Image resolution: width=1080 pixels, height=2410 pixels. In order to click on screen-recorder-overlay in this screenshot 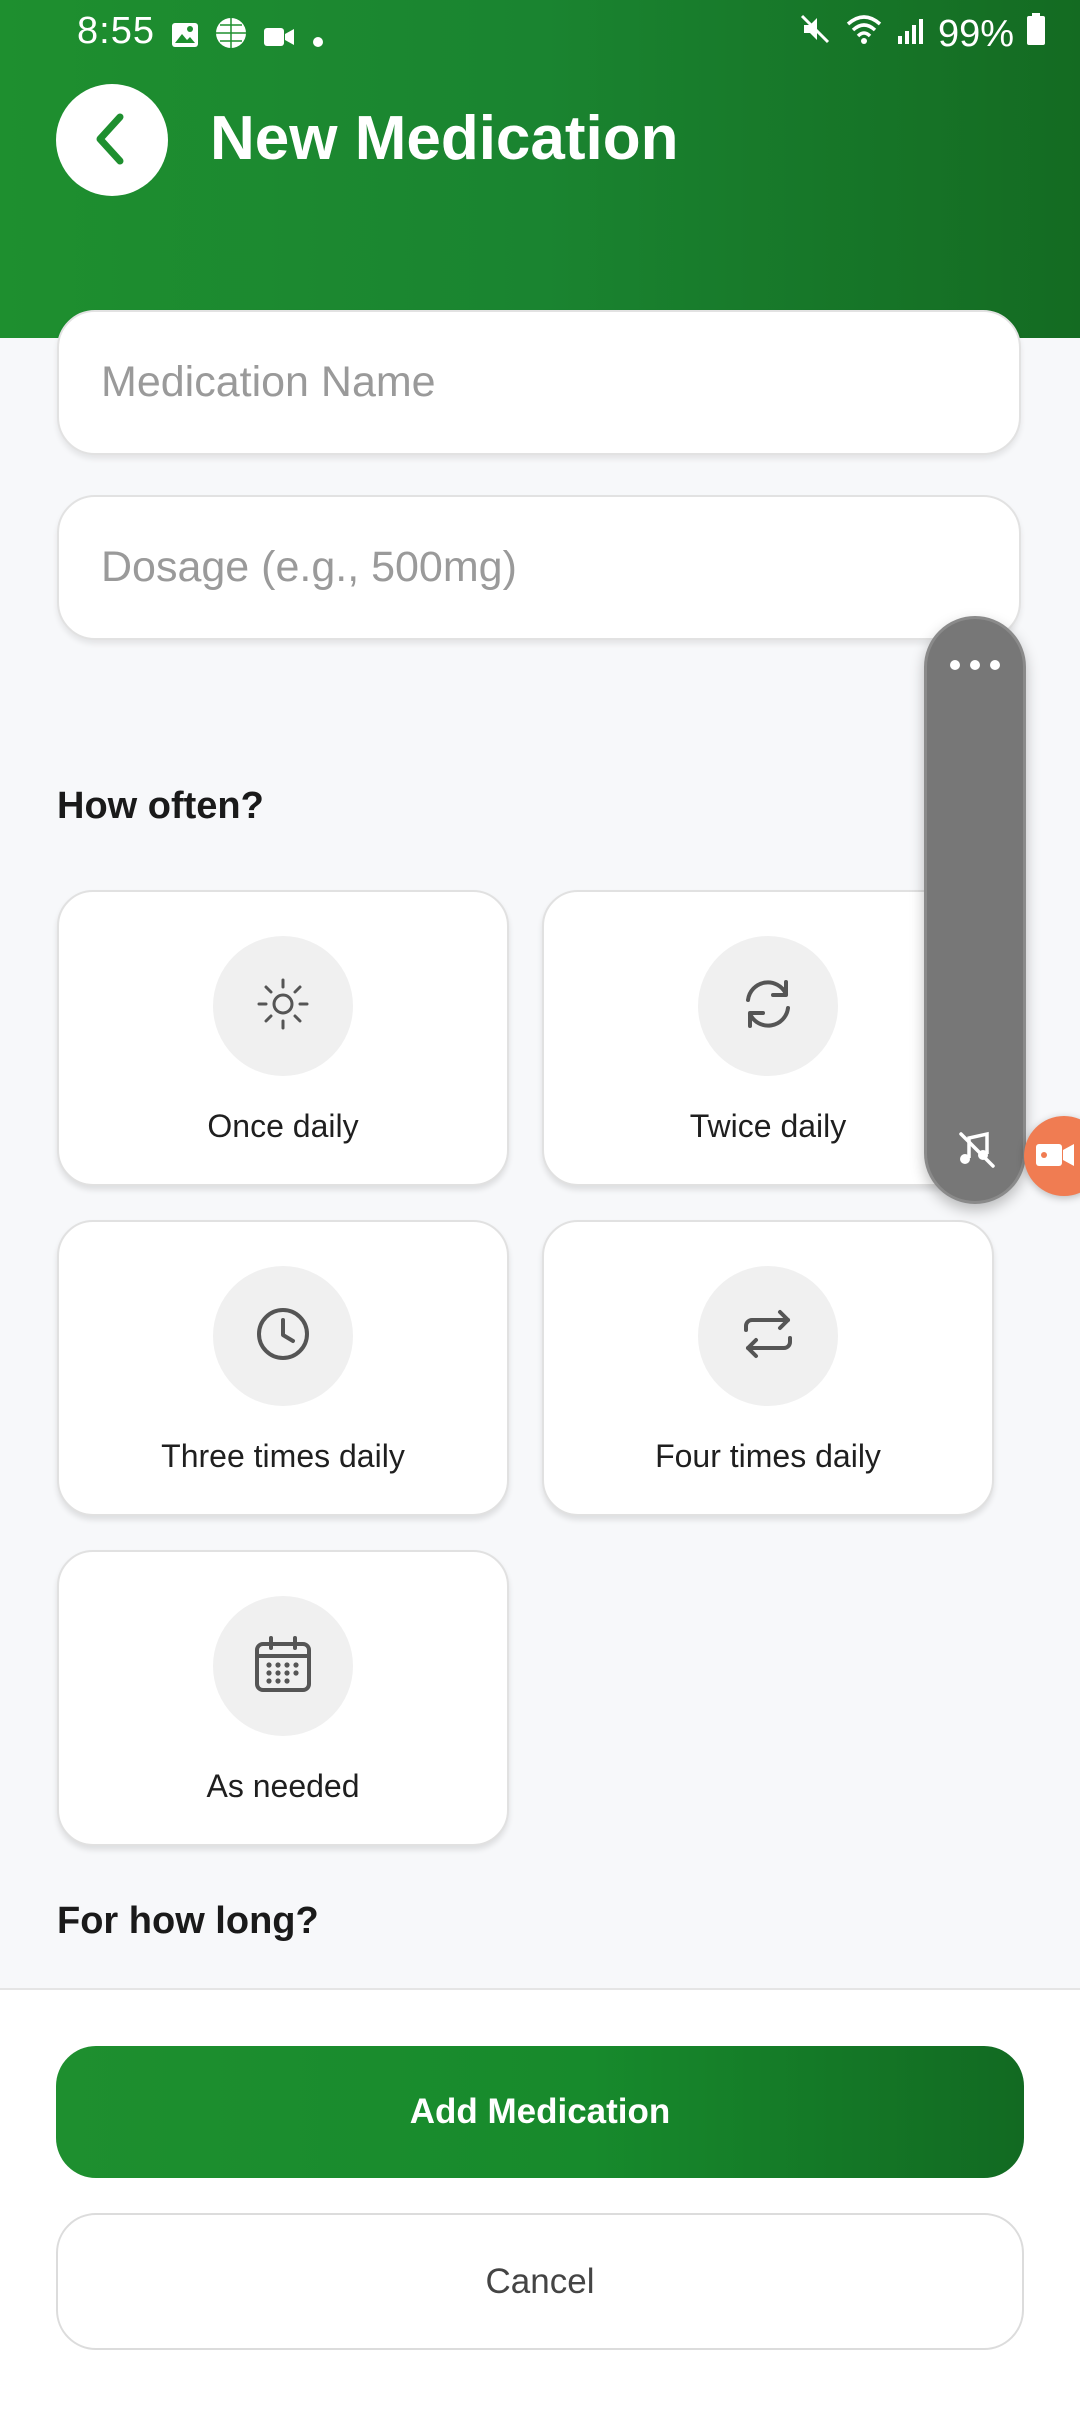, I will do `click(975, 910)`.